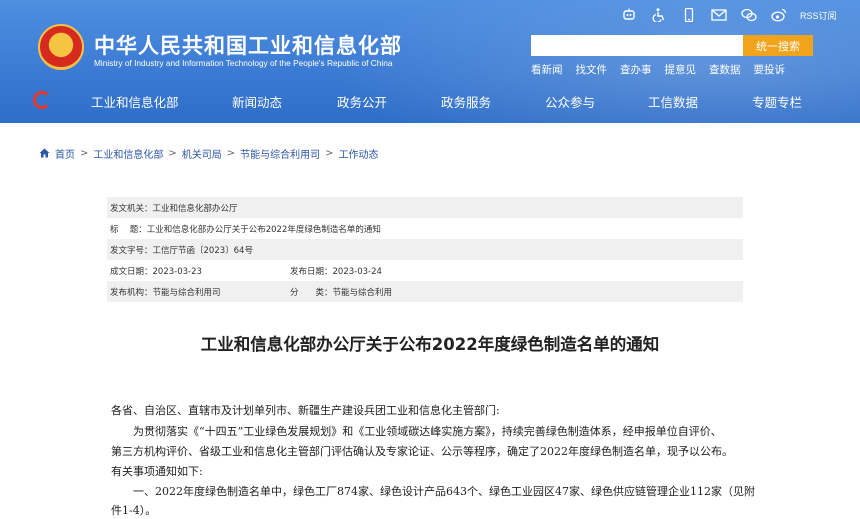 The image size is (860, 519). What do you see at coordinates (425, 207) in the screenshot?
I see `meta-row-issuer: 发文机关：工业和信息化部办公厅` at bounding box center [425, 207].